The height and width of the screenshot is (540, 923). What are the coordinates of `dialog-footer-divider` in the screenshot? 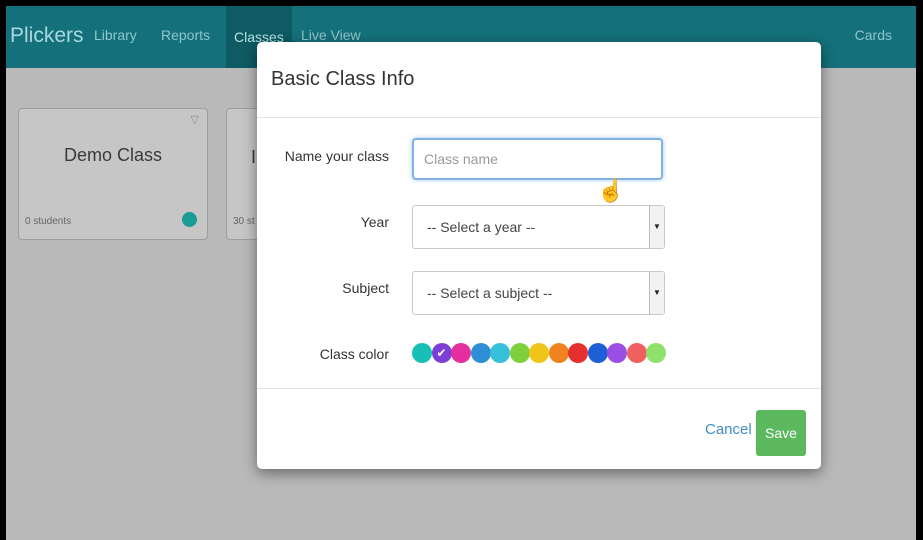 It's located at (539, 388).